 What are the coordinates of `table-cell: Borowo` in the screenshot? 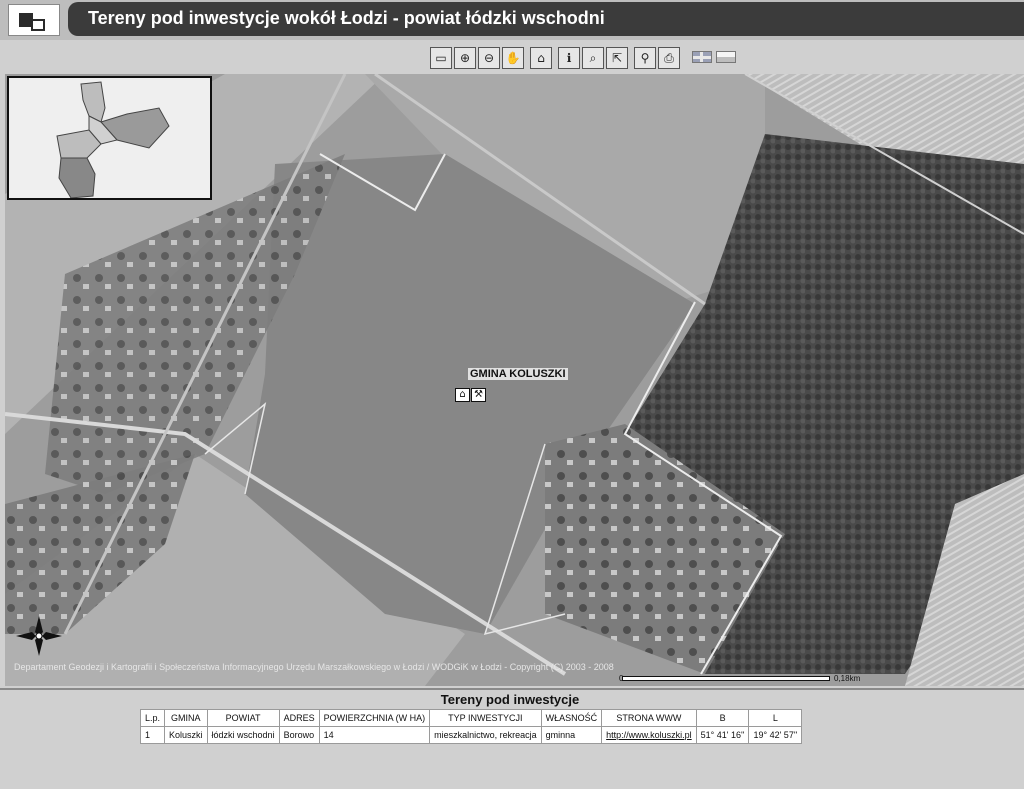 It's located at (299, 735).